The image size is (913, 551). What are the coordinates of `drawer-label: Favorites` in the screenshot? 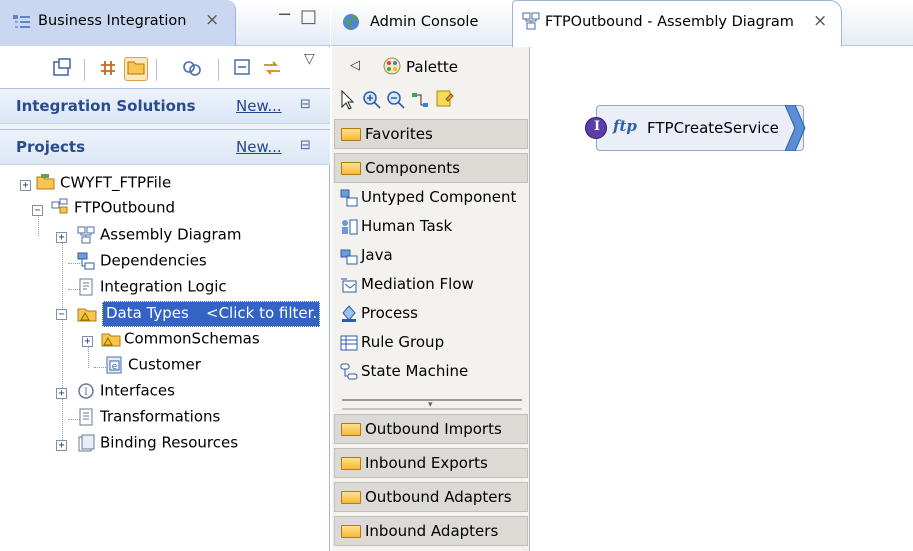 It's located at (399, 134).